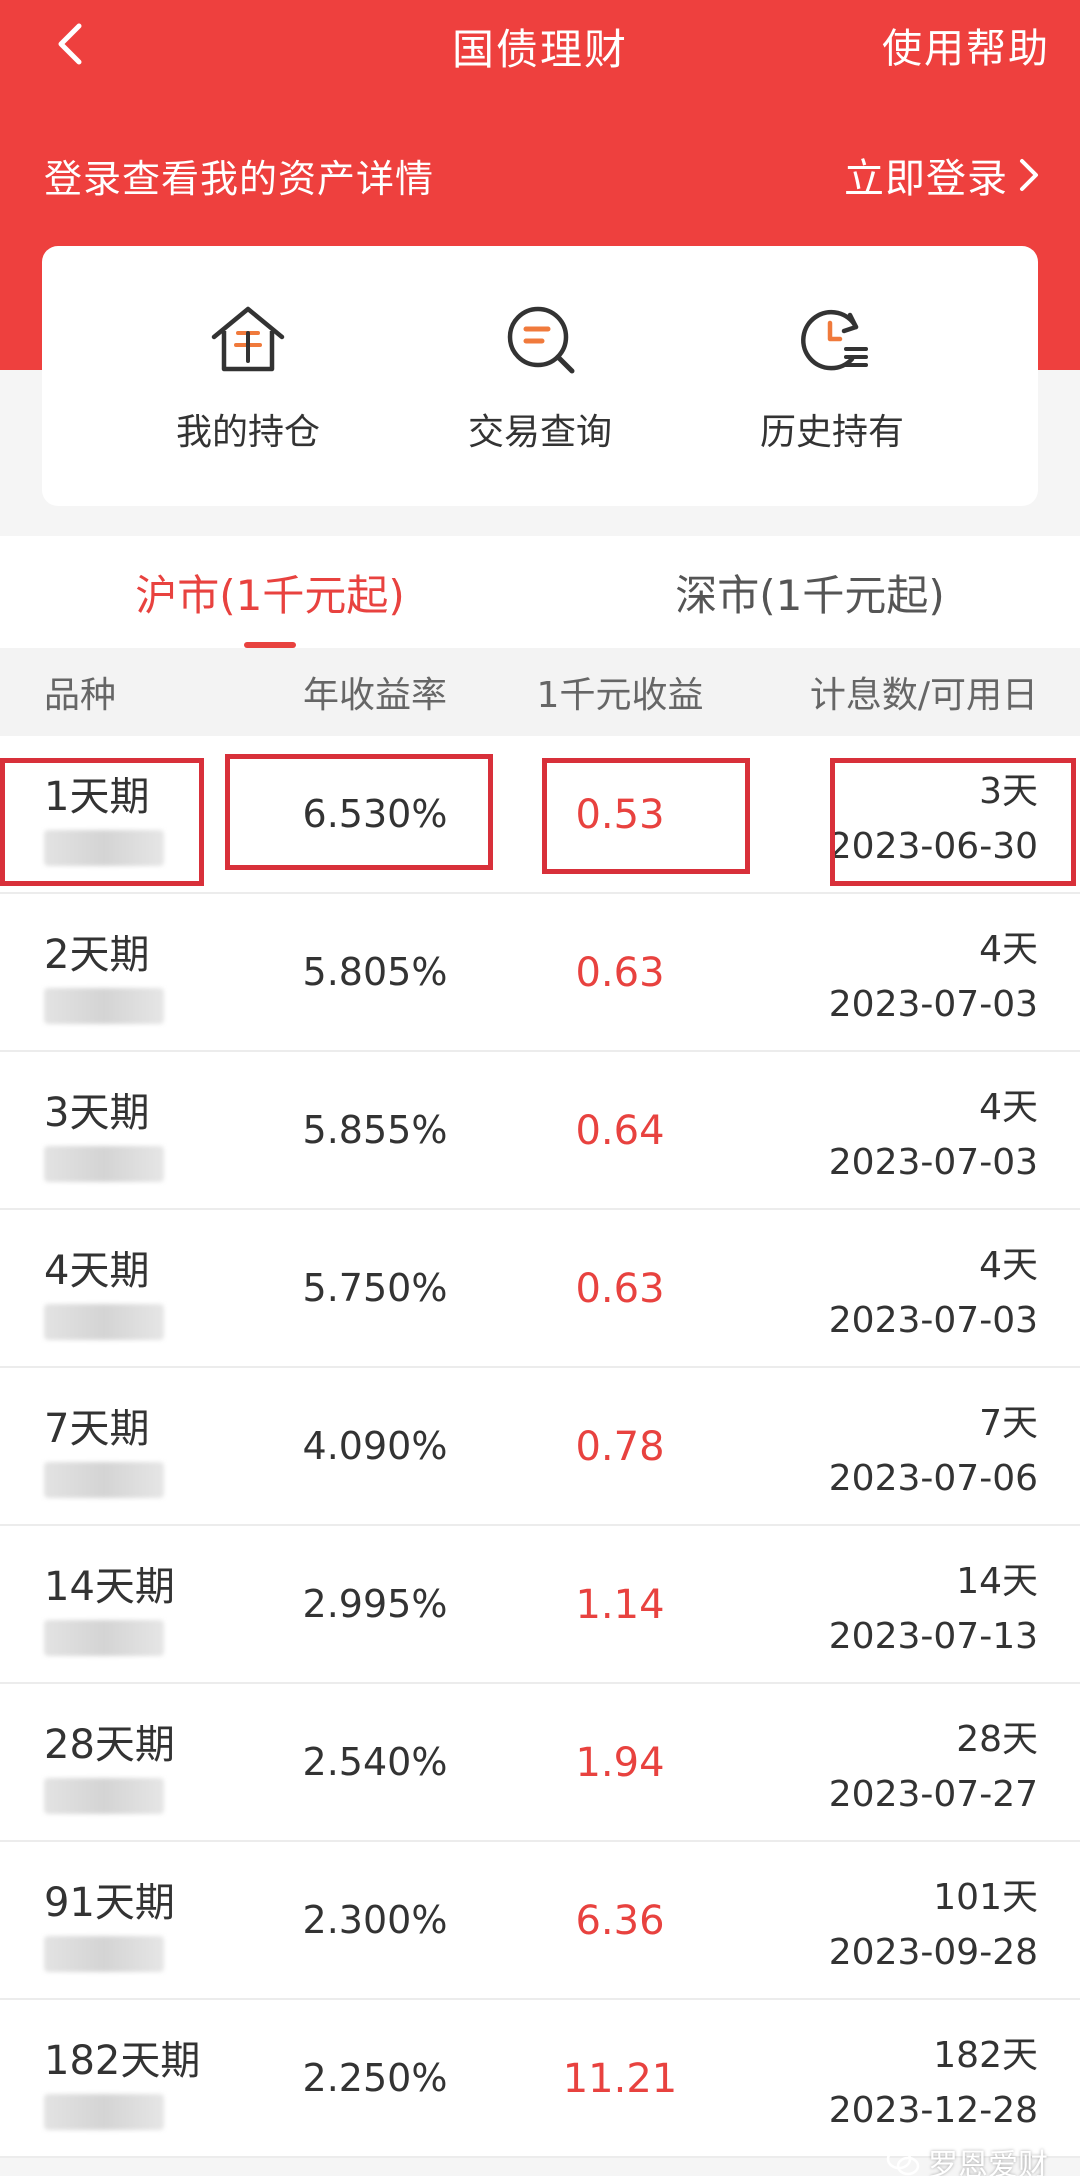  What do you see at coordinates (97, 797) in the screenshot?
I see `product-name: 1天期` at bounding box center [97, 797].